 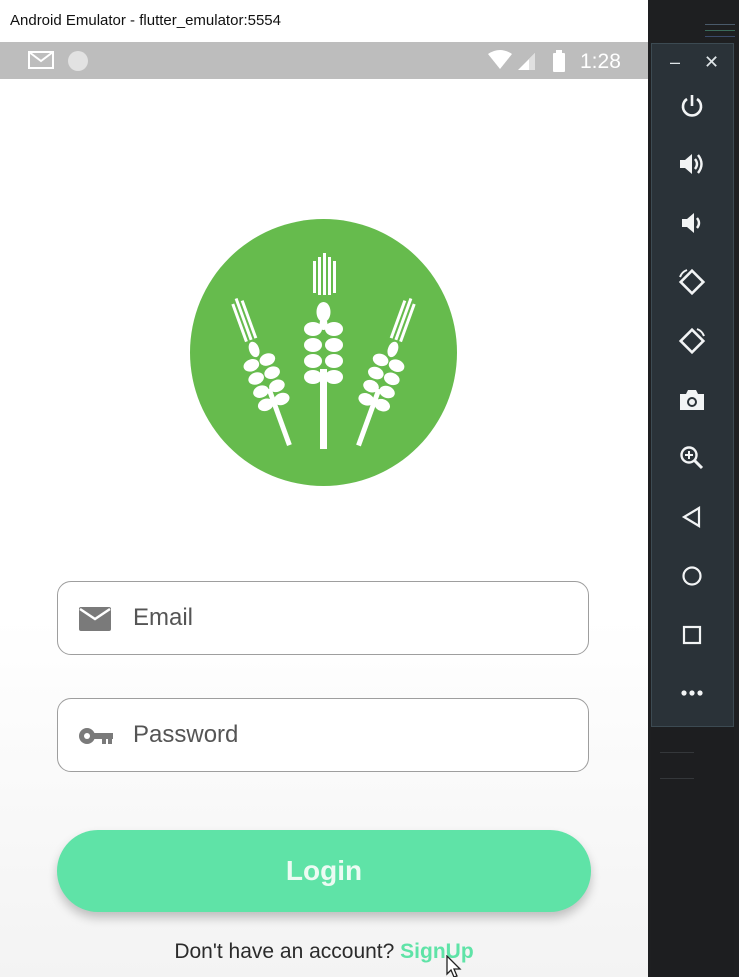 What do you see at coordinates (500, 59) in the screenshot?
I see `wifi-icon` at bounding box center [500, 59].